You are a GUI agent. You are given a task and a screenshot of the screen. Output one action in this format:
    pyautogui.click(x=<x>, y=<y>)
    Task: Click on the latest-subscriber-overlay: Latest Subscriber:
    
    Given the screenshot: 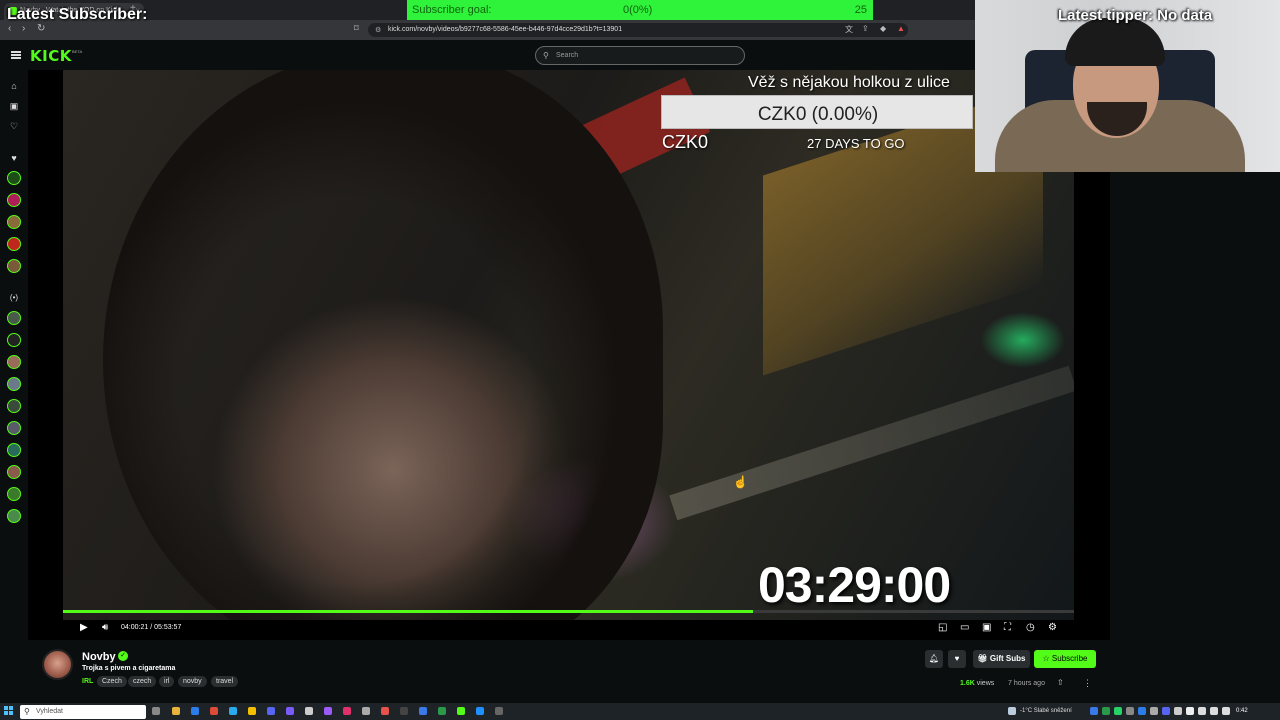 What is the action you would take?
    pyautogui.click(x=77, y=14)
    